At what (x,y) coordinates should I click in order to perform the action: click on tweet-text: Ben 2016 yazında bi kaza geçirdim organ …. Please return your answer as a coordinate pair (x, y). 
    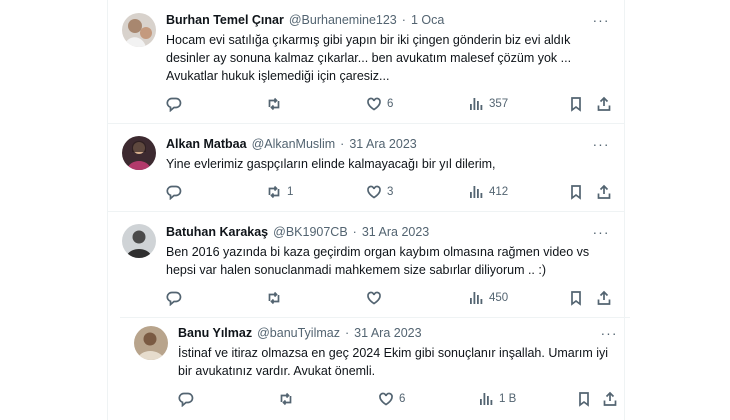
    Looking at the image, I should click on (378, 261).